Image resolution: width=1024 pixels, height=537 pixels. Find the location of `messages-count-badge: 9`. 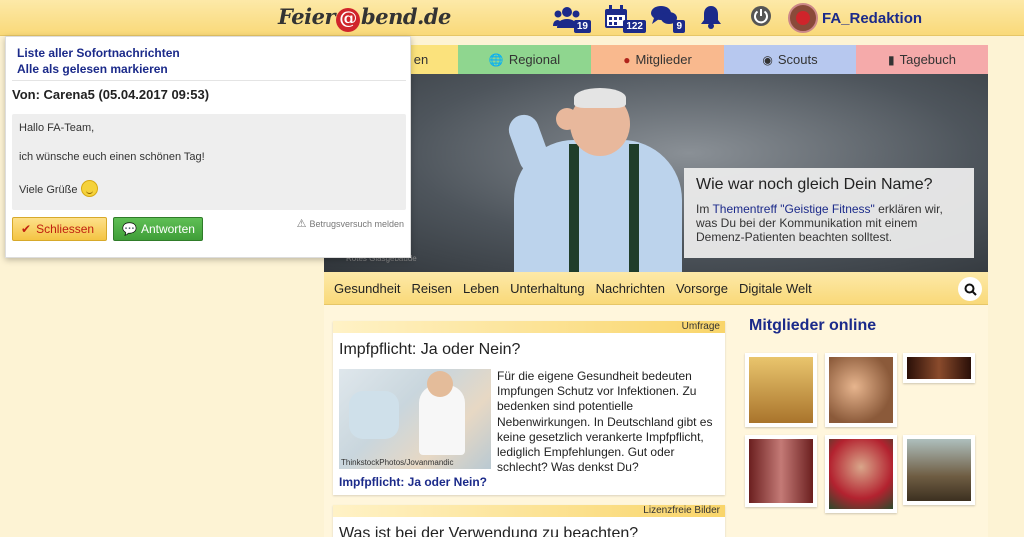

messages-count-badge: 9 is located at coordinates (679, 26).